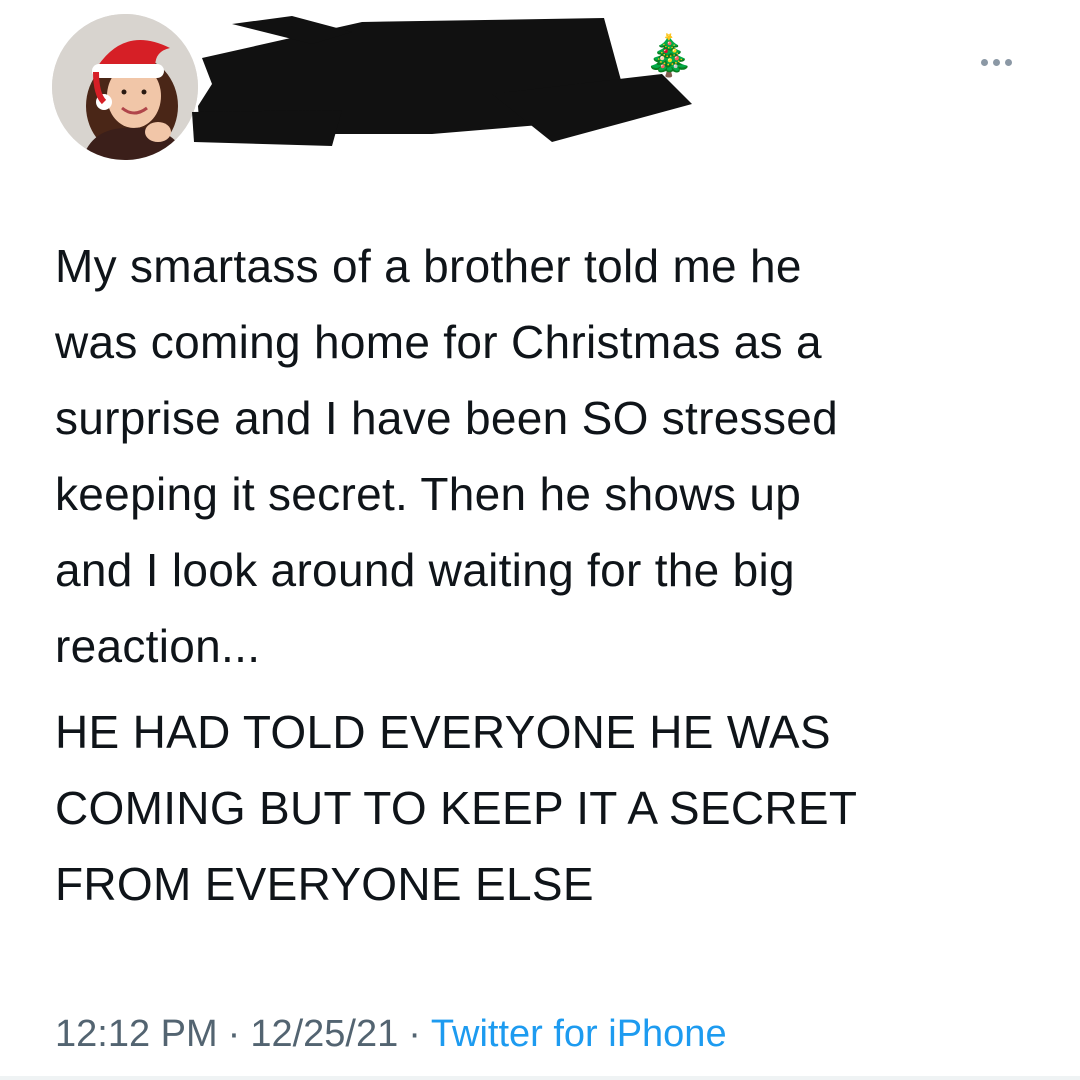 This screenshot has height=1080, width=1080. I want to click on tweet-metadata: 12:12 PM · 12/25/21 · Twitter for iPhone, so click(391, 1034).